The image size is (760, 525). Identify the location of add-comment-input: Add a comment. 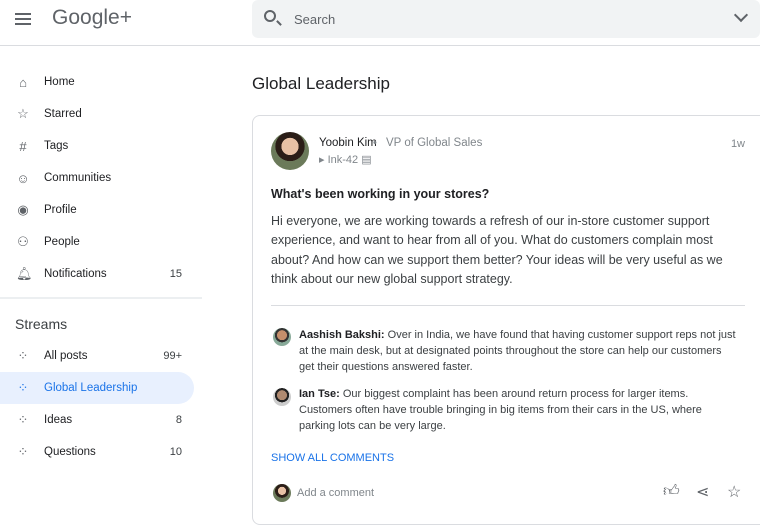
(335, 493).